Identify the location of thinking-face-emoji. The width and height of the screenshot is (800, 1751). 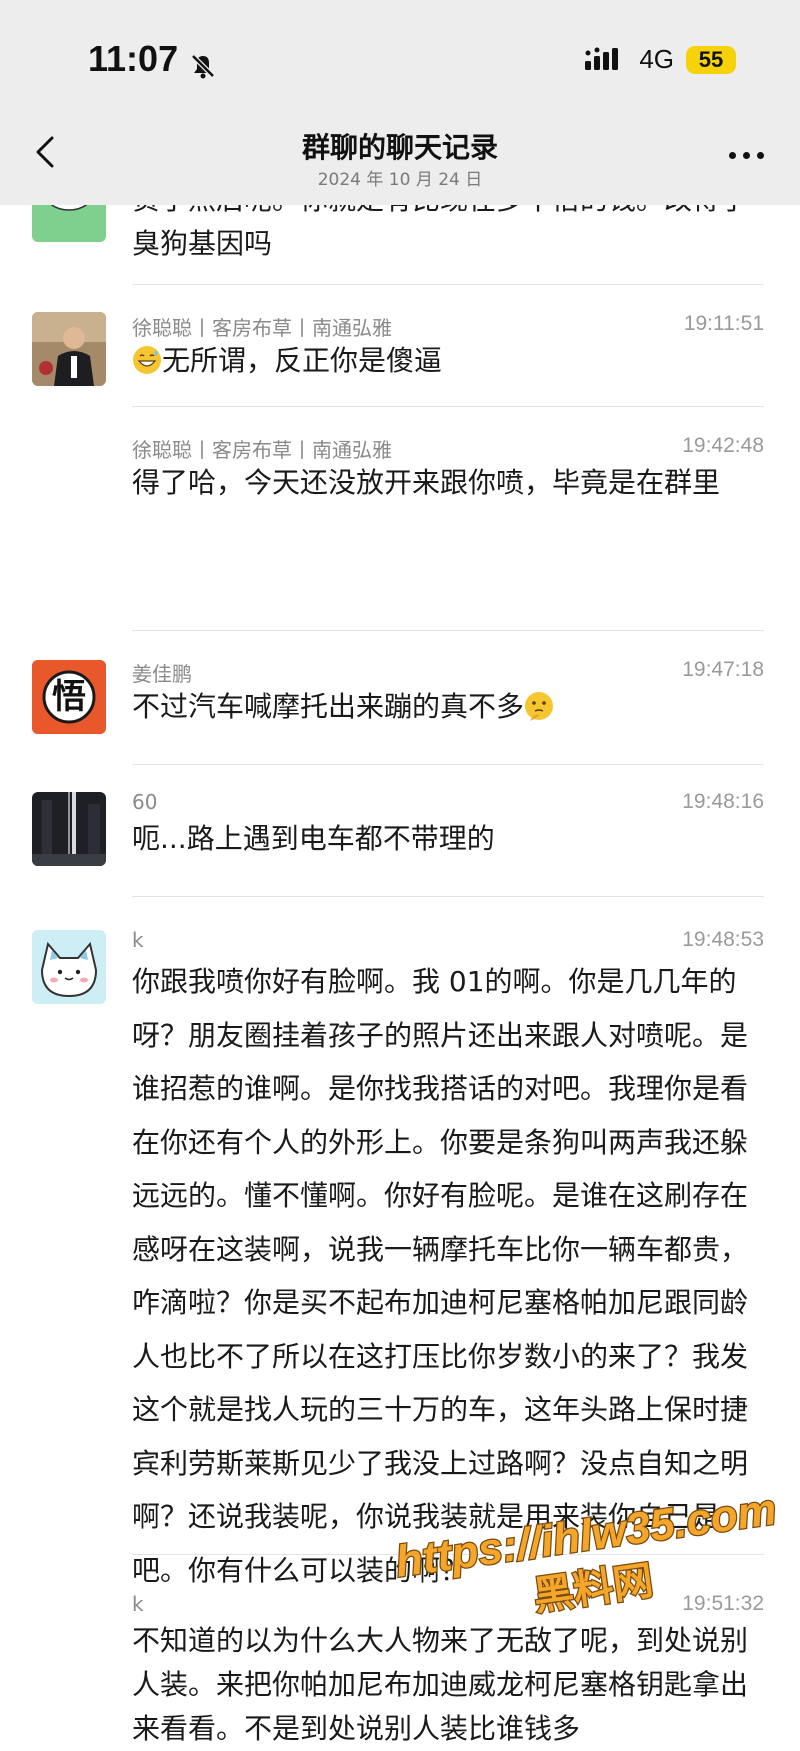
(539, 705).